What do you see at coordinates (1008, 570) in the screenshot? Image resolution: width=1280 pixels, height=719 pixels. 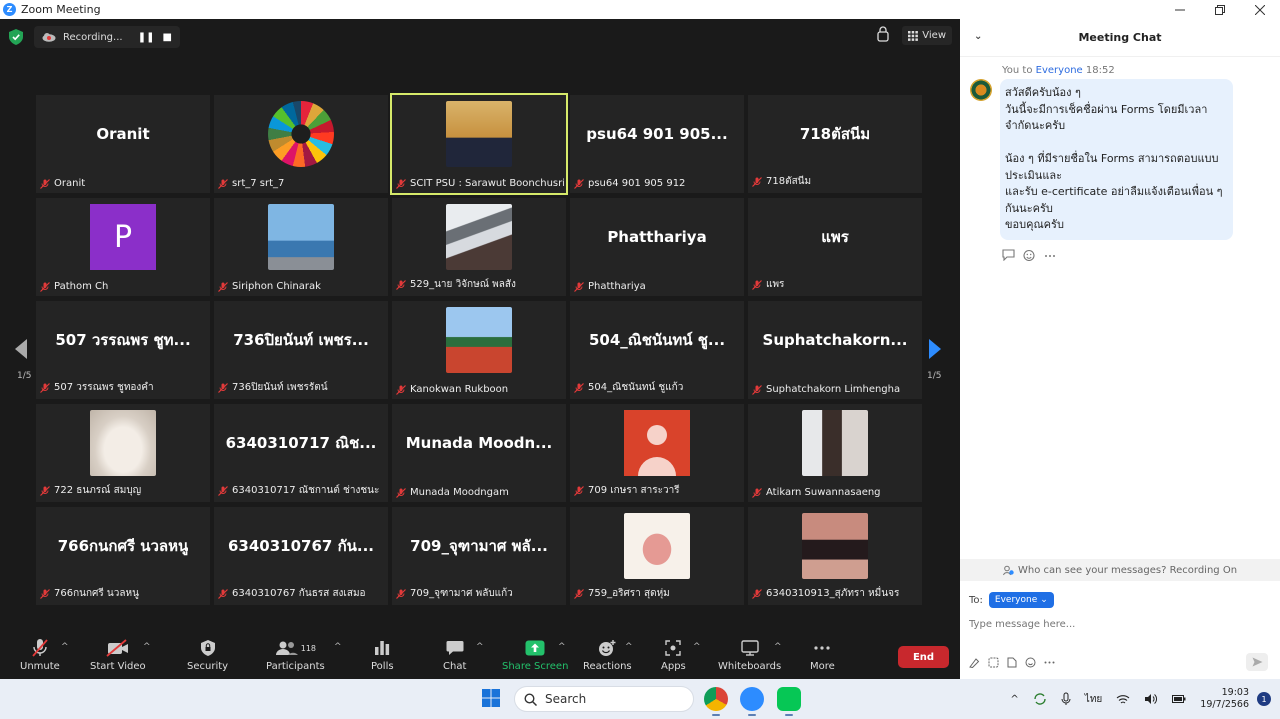 I see `people-icon` at bounding box center [1008, 570].